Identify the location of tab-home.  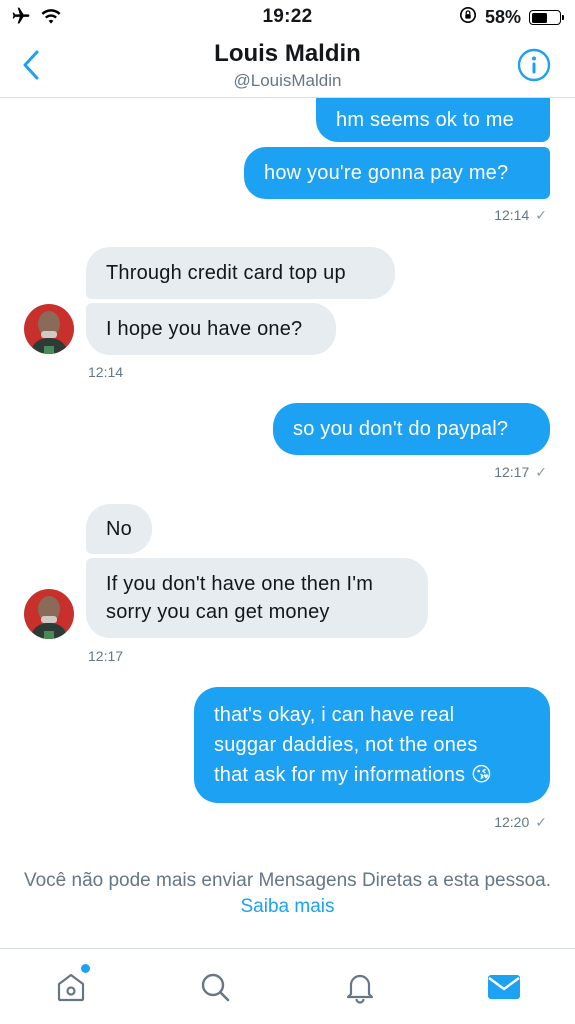
(71, 985).